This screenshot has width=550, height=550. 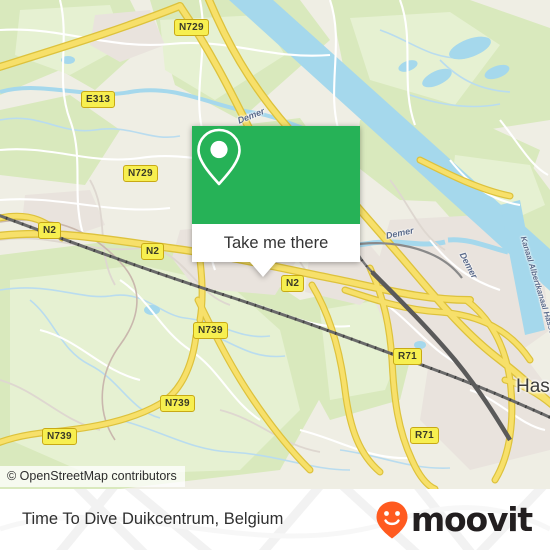 I want to click on place-title: Time To Dive Duikcentrum, Belgium, so click(x=153, y=519).